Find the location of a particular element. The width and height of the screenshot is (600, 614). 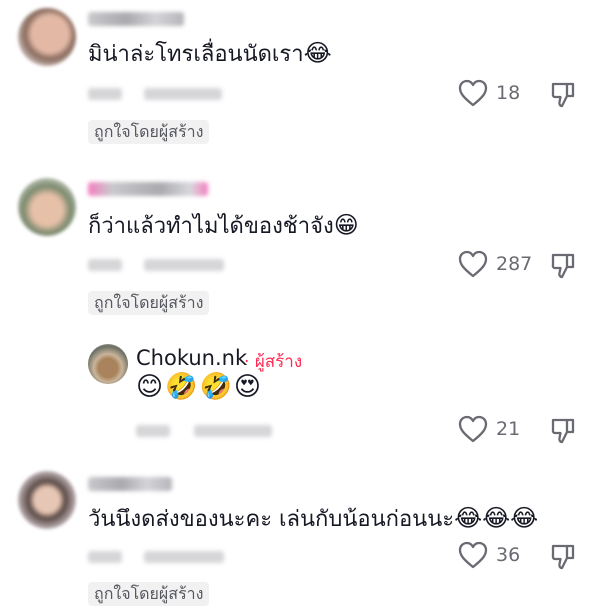

comment-text: ก็ว่าแล้วทำไมได้ของช้าจัง😁 is located at coordinates (223, 226).